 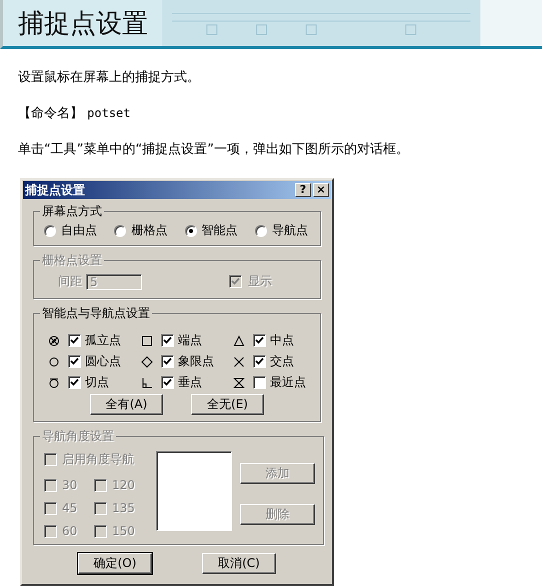 What do you see at coordinates (239, 362) in the screenshot?
I see `cross-icon` at bounding box center [239, 362].